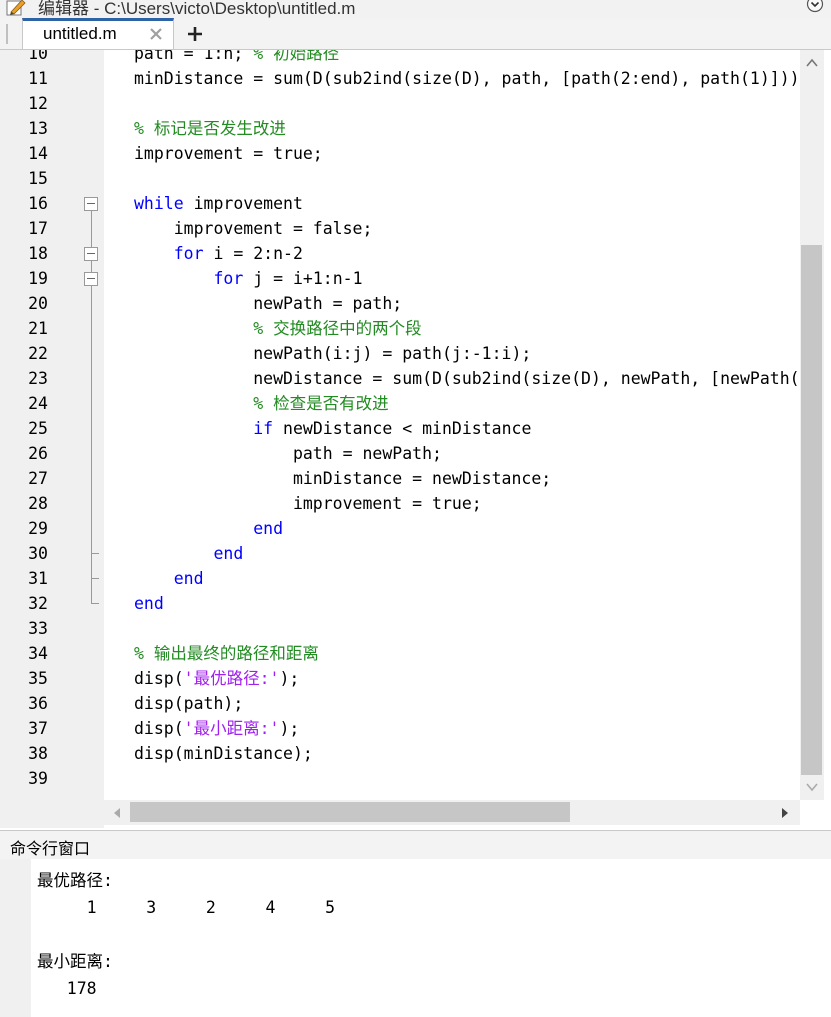  Describe the element at coordinates (50, 848) in the screenshot. I see `command-window-title: 命令行窗口` at that location.